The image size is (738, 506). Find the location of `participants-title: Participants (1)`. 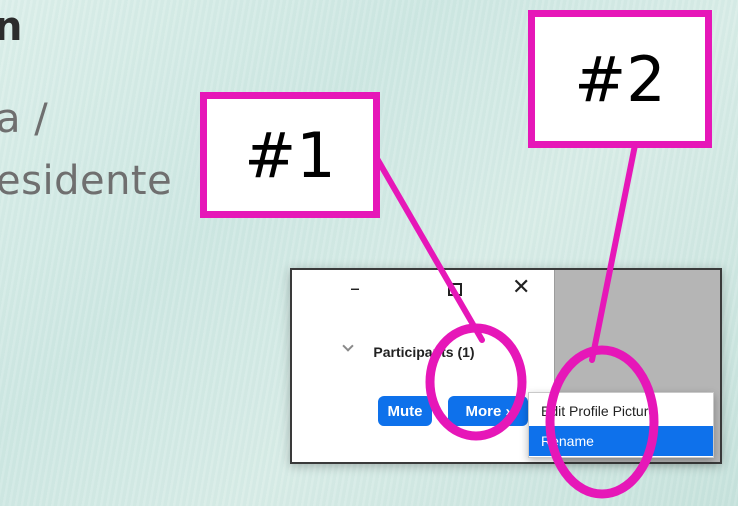

participants-title: Participants (1) is located at coordinates (424, 352).